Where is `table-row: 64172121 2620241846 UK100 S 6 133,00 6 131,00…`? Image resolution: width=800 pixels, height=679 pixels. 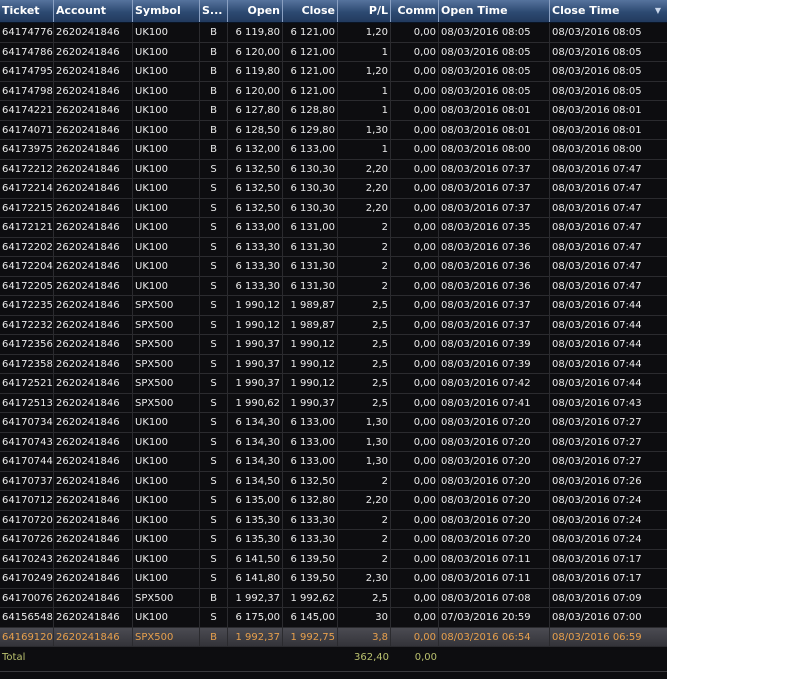 table-row: 64172121 2620241846 UK100 S 6 133,00 6 131,00… is located at coordinates (333, 228).